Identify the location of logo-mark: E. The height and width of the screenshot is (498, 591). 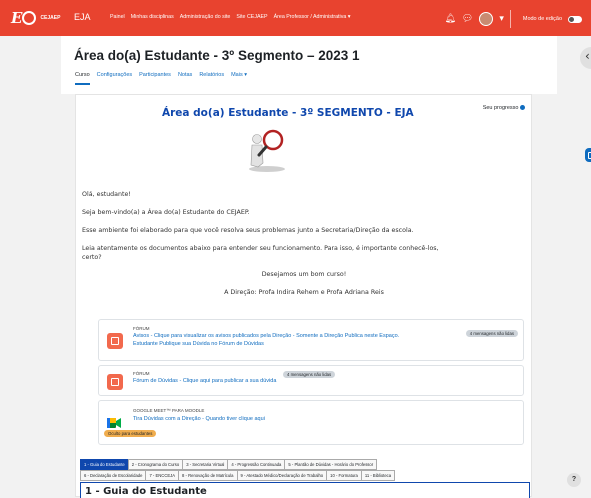
(16, 18).